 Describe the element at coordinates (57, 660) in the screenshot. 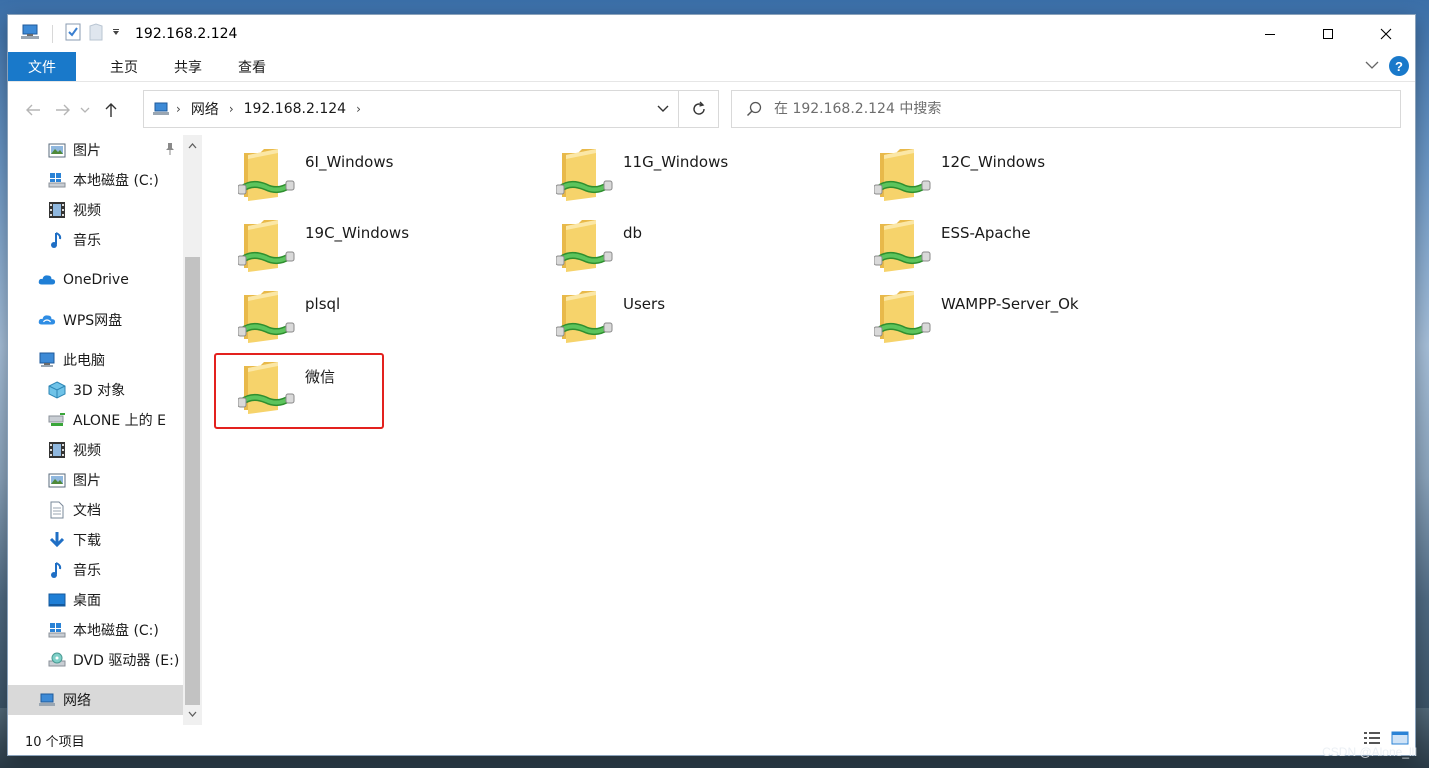

I see `dvd-drive-icon` at that location.